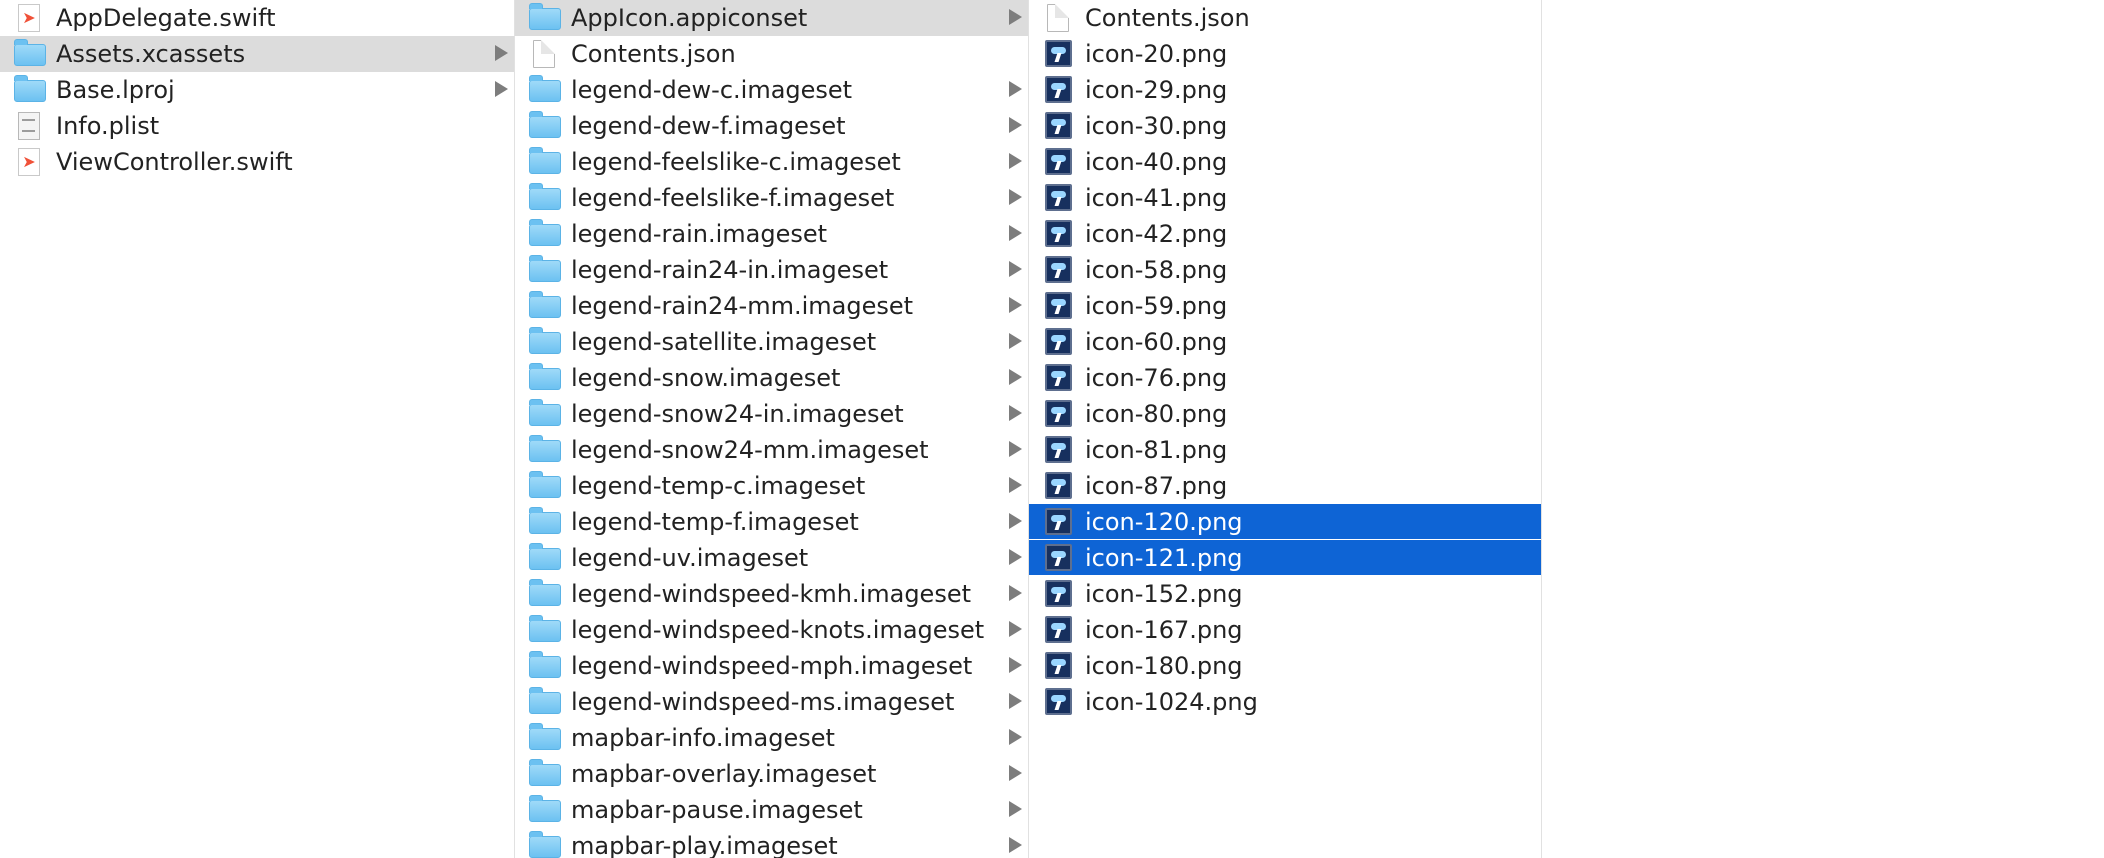 The image size is (2104, 858). What do you see at coordinates (778, 630) in the screenshot?
I see `item-name: legend-windspeed-knots.imageset` at bounding box center [778, 630].